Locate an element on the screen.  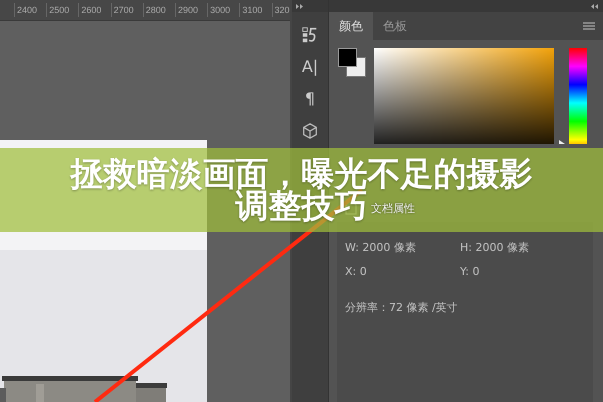
property-value: X: 0 is located at coordinates (356, 271).